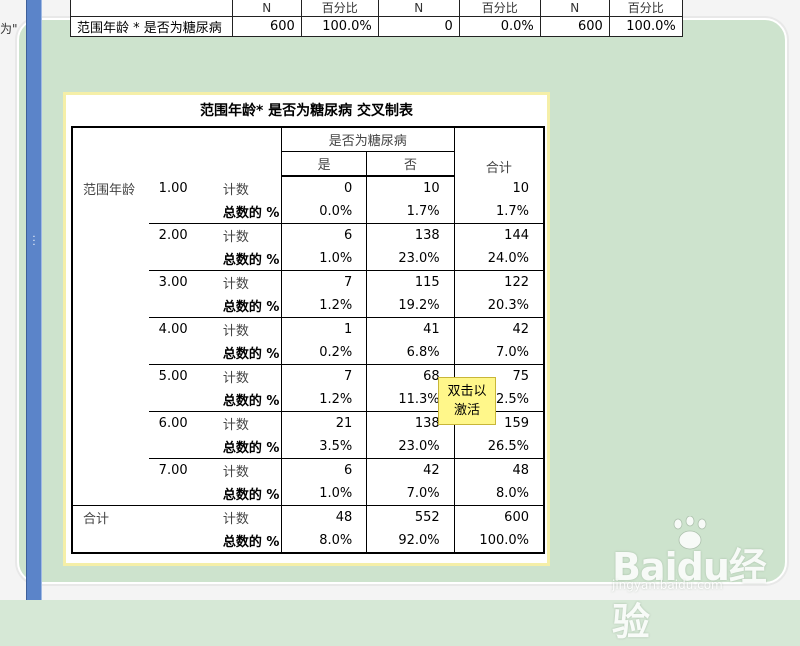 This screenshot has height=646, width=800. What do you see at coordinates (367, 139) in the screenshot?
I see `column-group-header: 是否为糖尿病` at bounding box center [367, 139].